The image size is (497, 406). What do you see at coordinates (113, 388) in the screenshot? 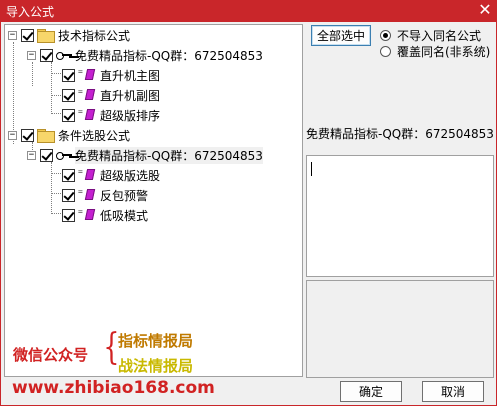
I see `watermark-url: www.zhibiao168.com` at bounding box center [113, 388].